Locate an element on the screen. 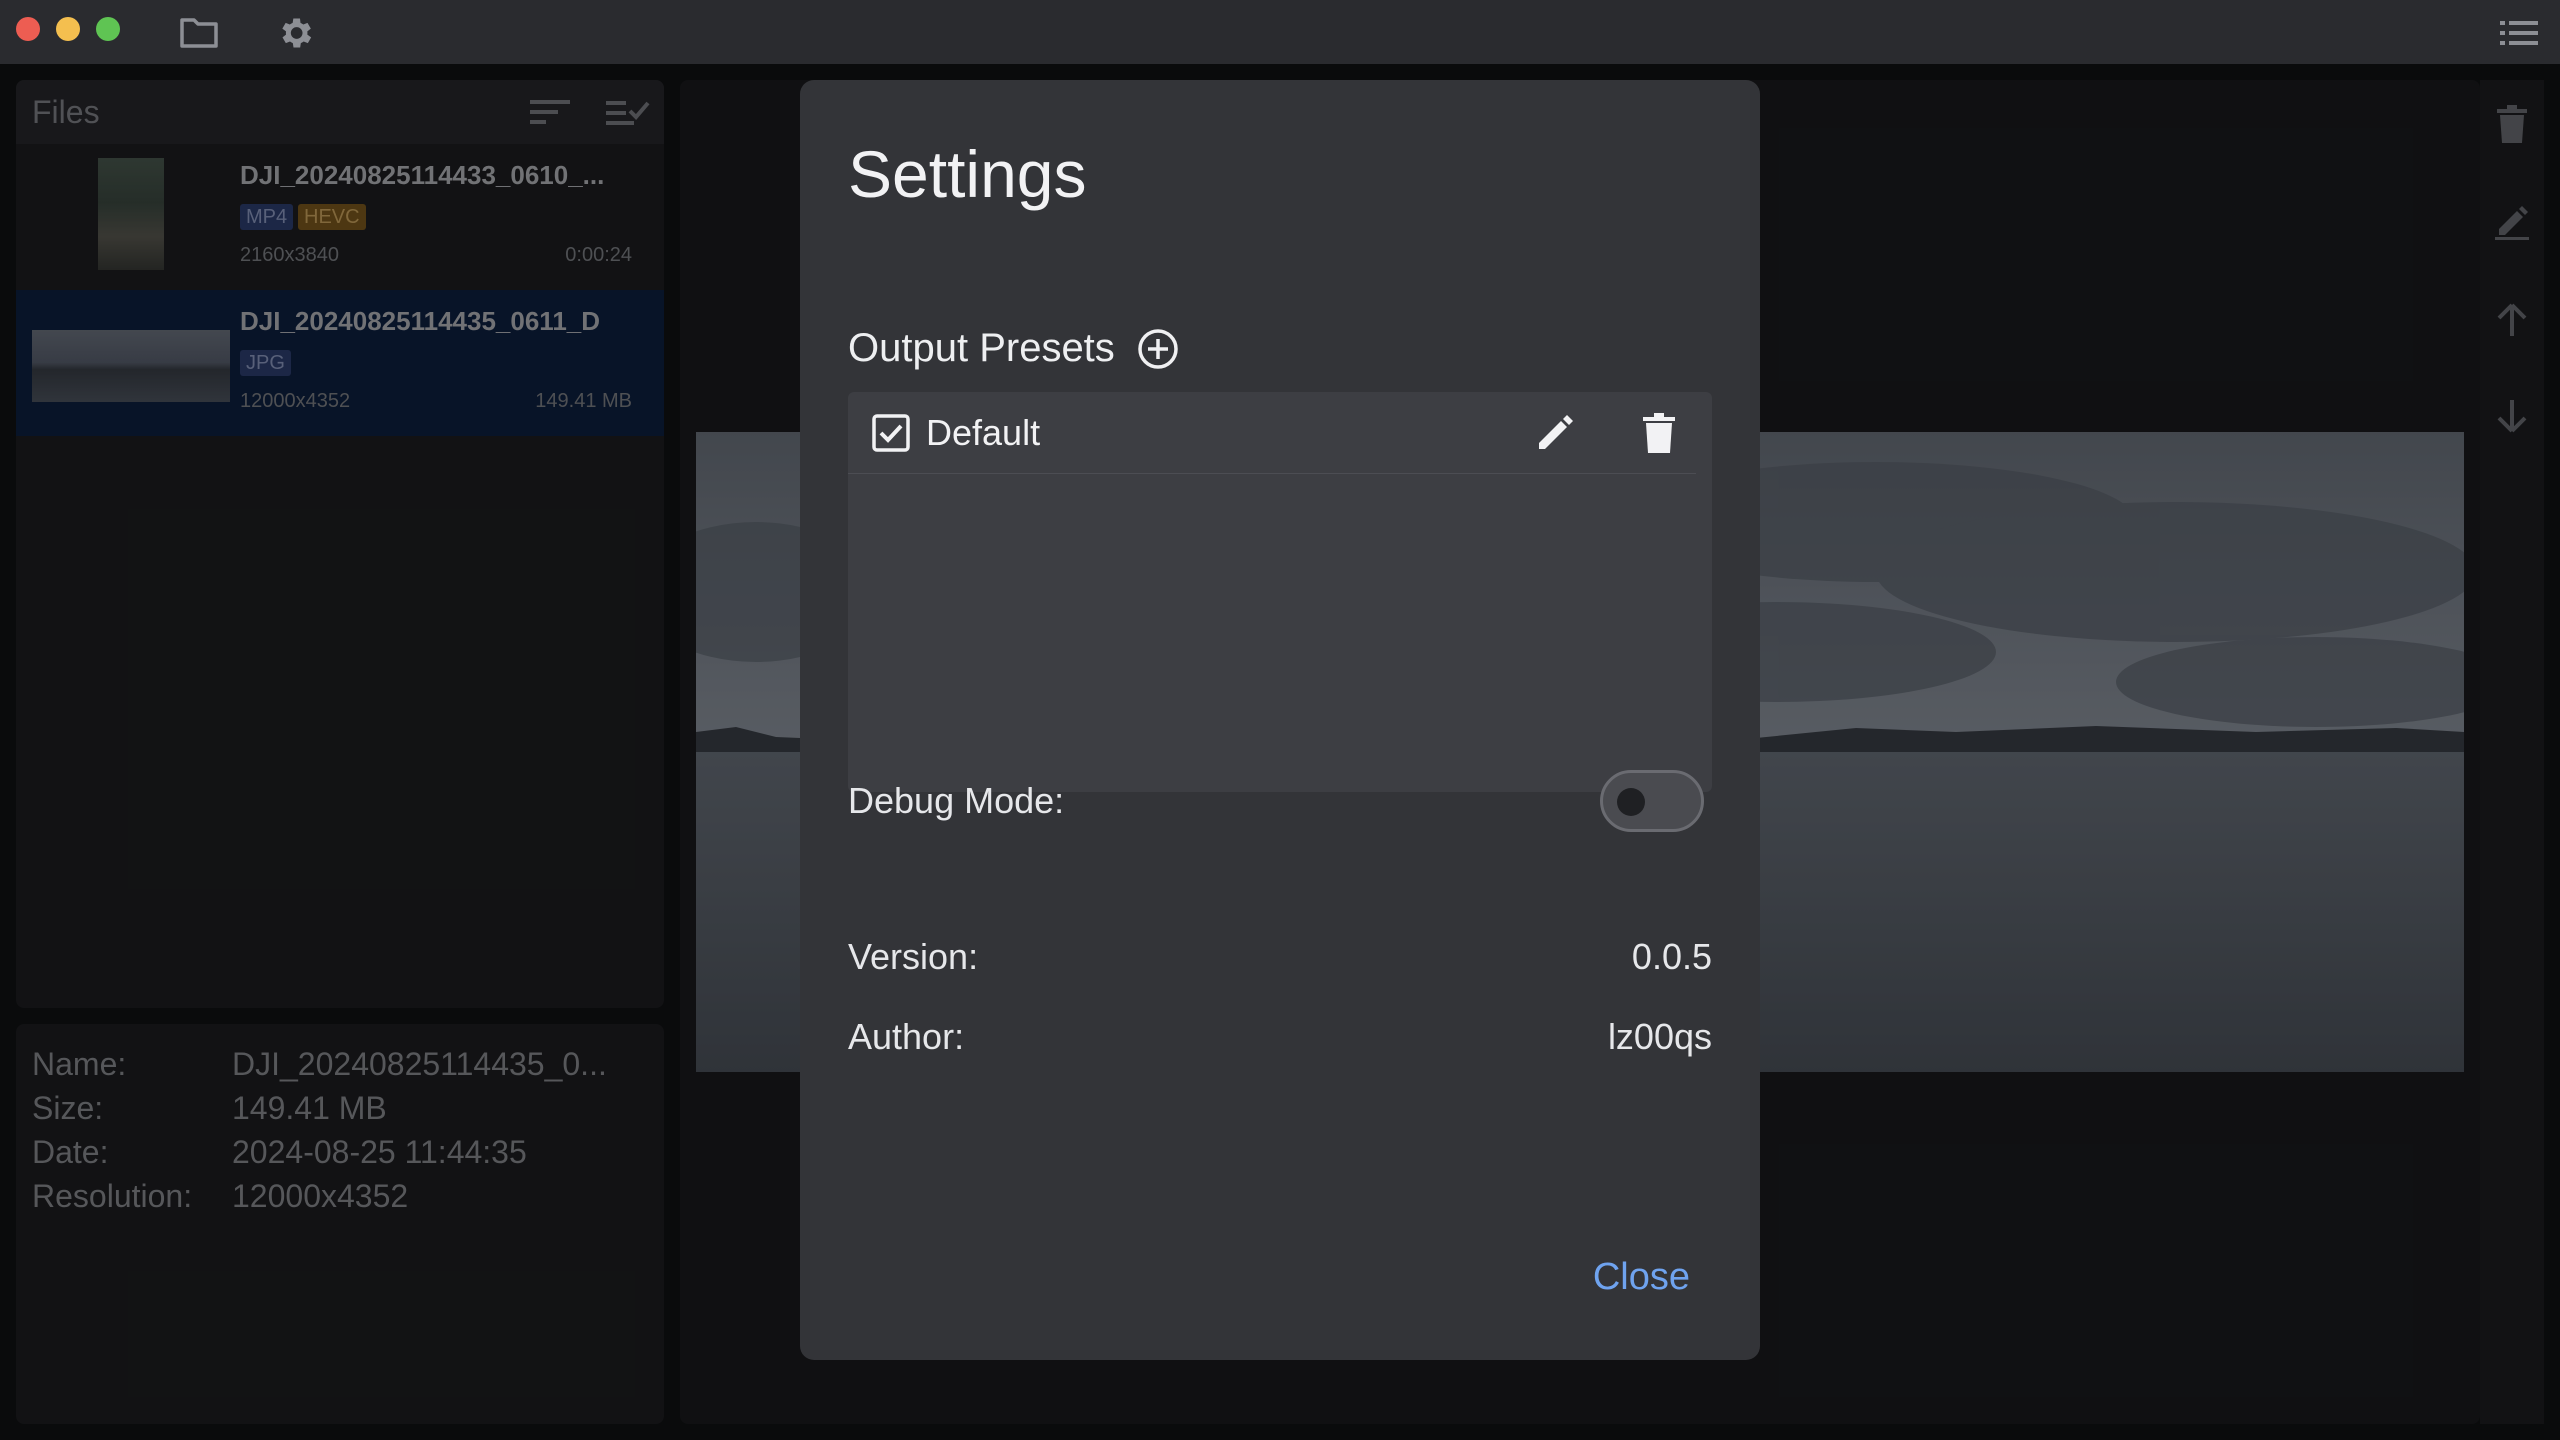 Image resolution: width=2560 pixels, height=1440 pixels. add-preset-icon is located at coordinates (1158, 349).